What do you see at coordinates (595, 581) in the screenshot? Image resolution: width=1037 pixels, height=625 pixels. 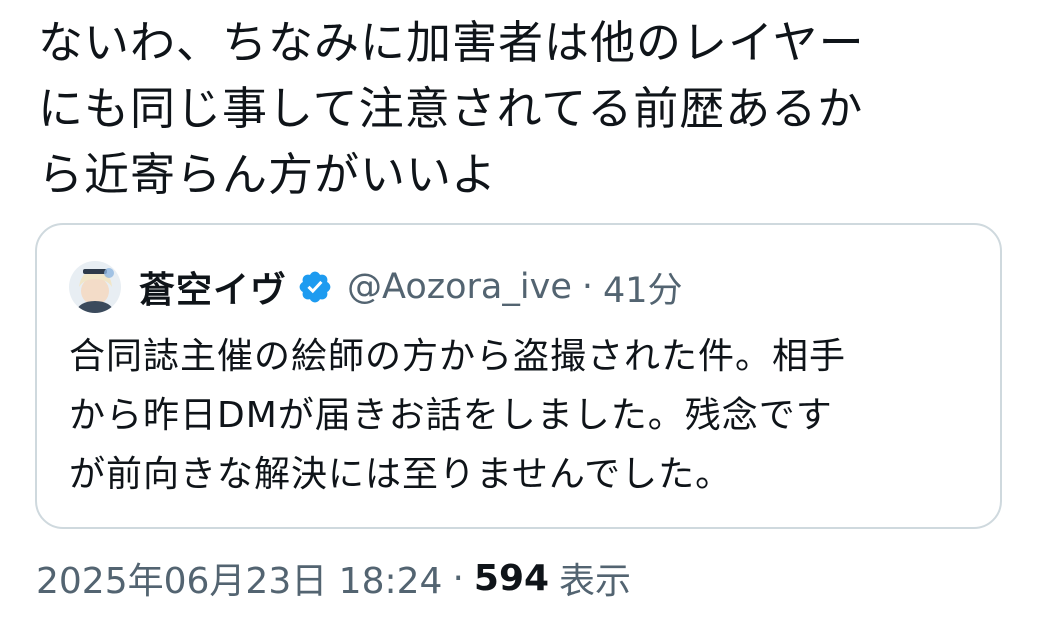 I see `views-label: 表示` at bounding box center [595, 581].